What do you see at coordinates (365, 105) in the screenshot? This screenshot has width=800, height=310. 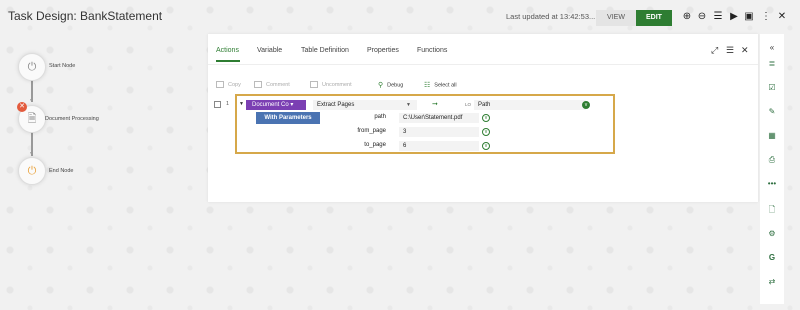 I see `action-select: Extract Pages ▼` at bounding box center [365, 105].